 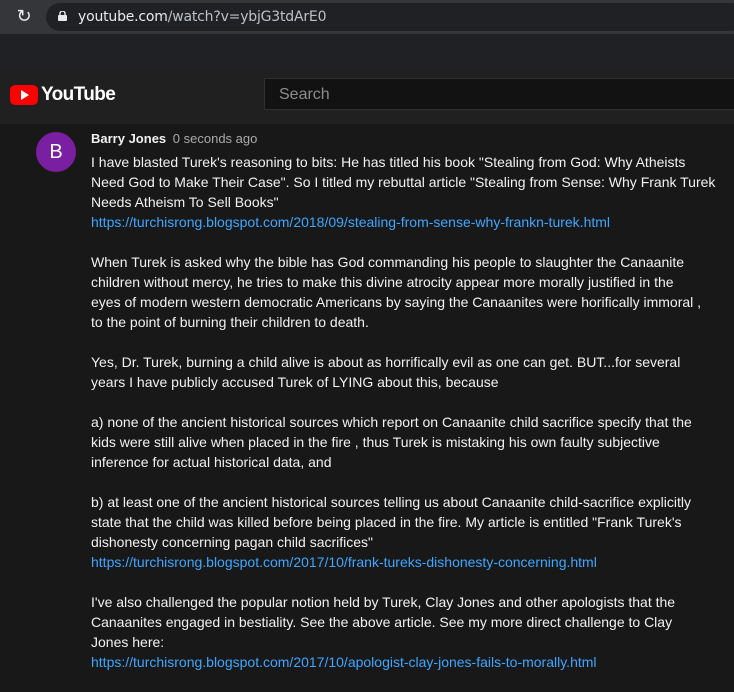 I want to click on comment-header: Barry Jones 0 seconds ago, so click(x=174, y=138).